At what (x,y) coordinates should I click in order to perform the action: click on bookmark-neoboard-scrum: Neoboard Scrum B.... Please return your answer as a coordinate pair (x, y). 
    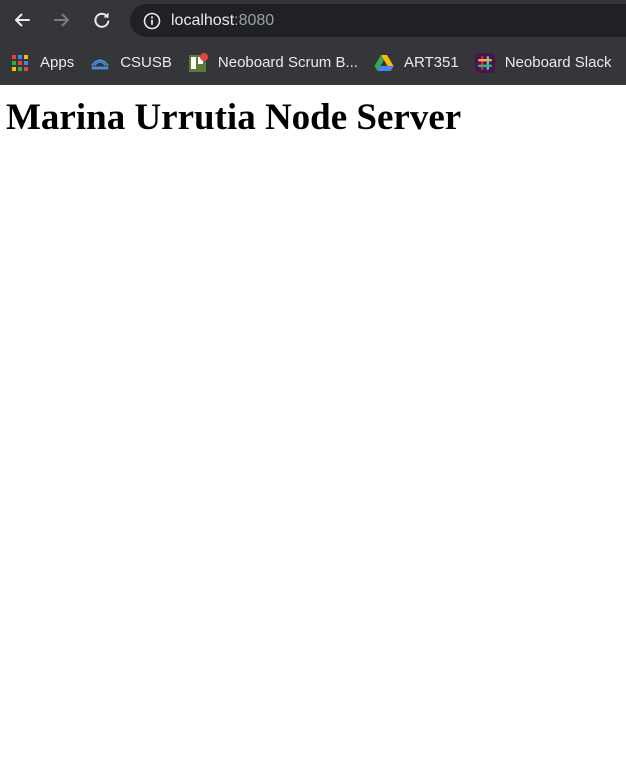
    Looking at the image, I should click on (273, 63).